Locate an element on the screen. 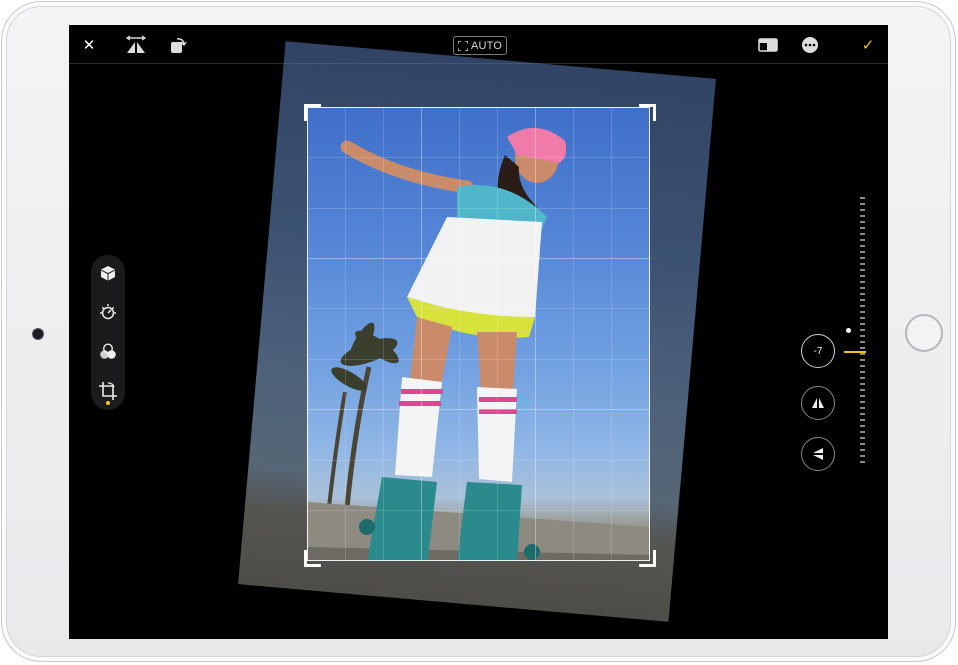 The width and height of the screenshot is (958, 665). close-button: ✕ is located at coordinates (89, 45).